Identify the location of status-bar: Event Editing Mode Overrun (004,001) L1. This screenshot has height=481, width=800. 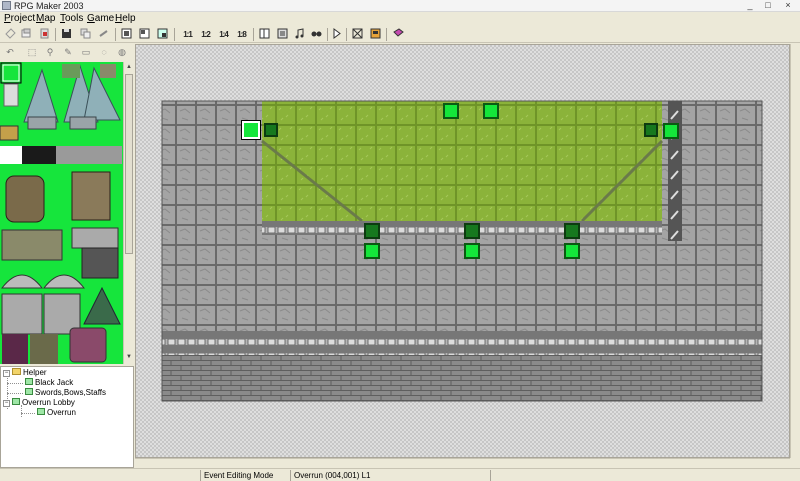
(400, 474).